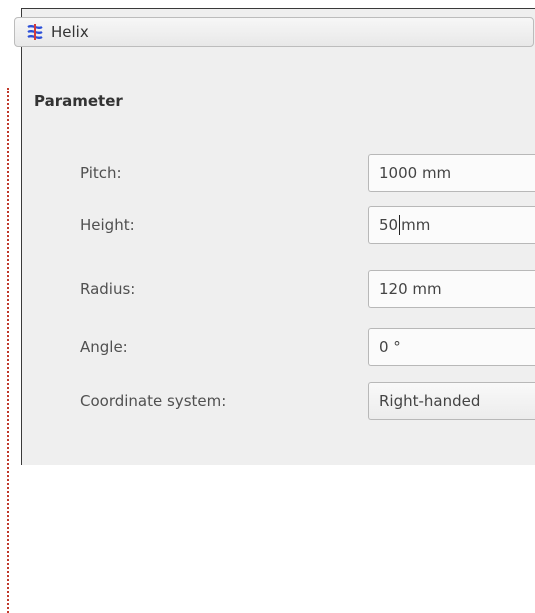  Describe the element at coordinates (278, 401) in the screenshot. I see `coordinate-system-row: Coordinate system: Right-handed` at that location.